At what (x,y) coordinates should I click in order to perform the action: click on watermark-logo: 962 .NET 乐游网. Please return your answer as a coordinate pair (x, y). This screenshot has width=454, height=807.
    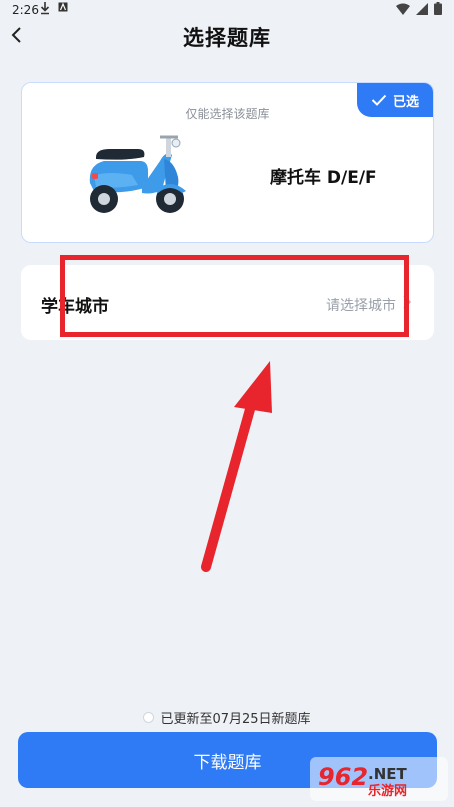
    Looking at the image, I should click on (379, 779).